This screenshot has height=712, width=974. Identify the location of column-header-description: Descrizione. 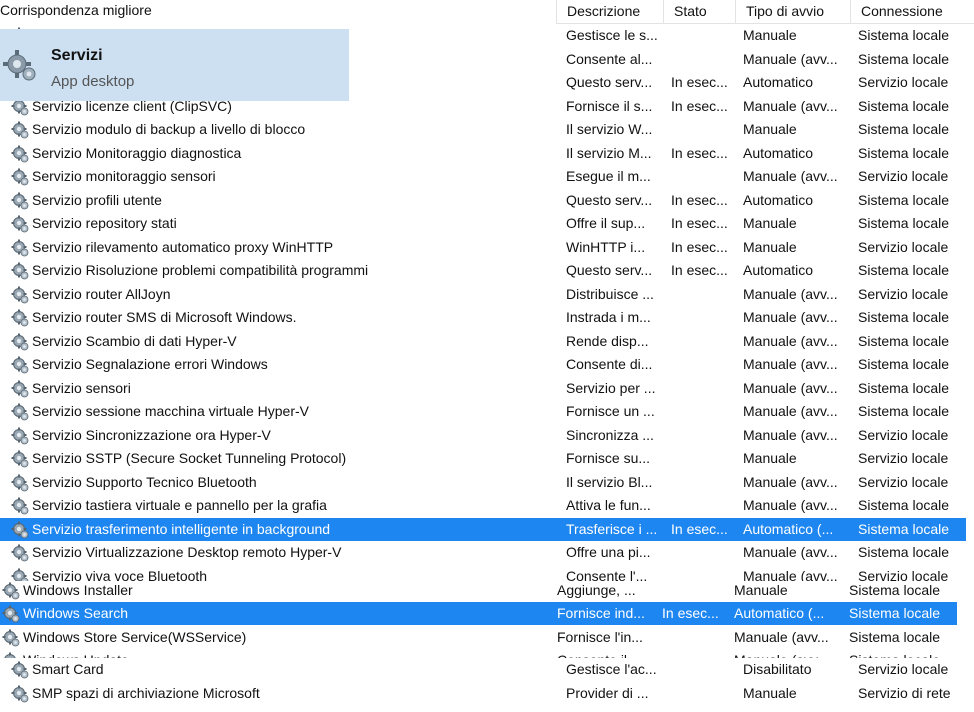
(609, 11).